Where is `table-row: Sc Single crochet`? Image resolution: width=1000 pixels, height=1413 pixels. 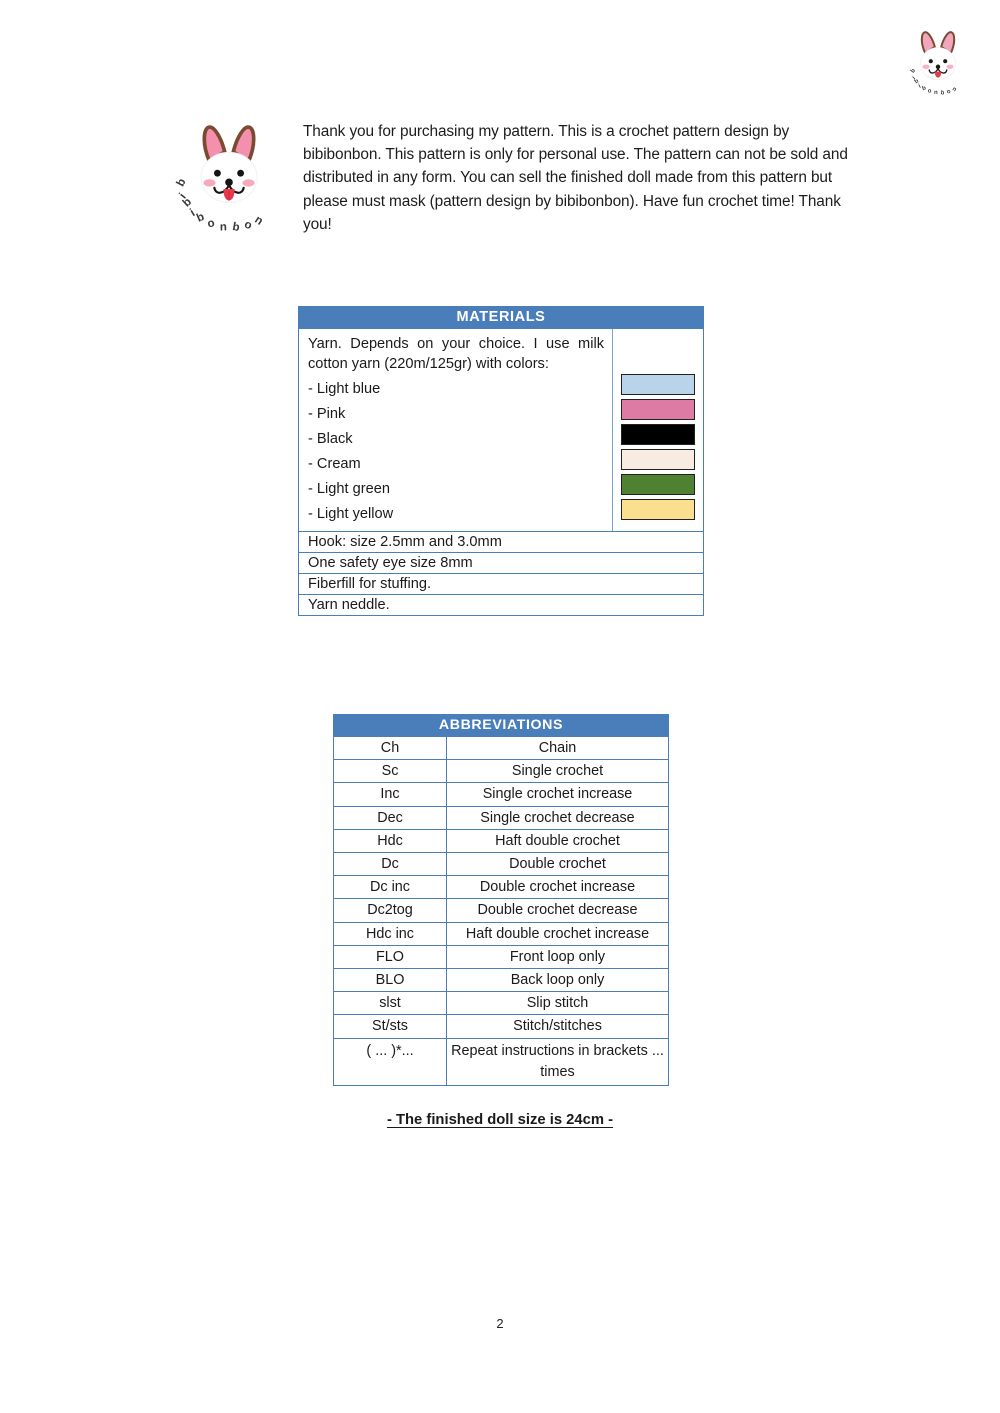
table-row: Sc Single crochet is located at coordinates (501, 771).